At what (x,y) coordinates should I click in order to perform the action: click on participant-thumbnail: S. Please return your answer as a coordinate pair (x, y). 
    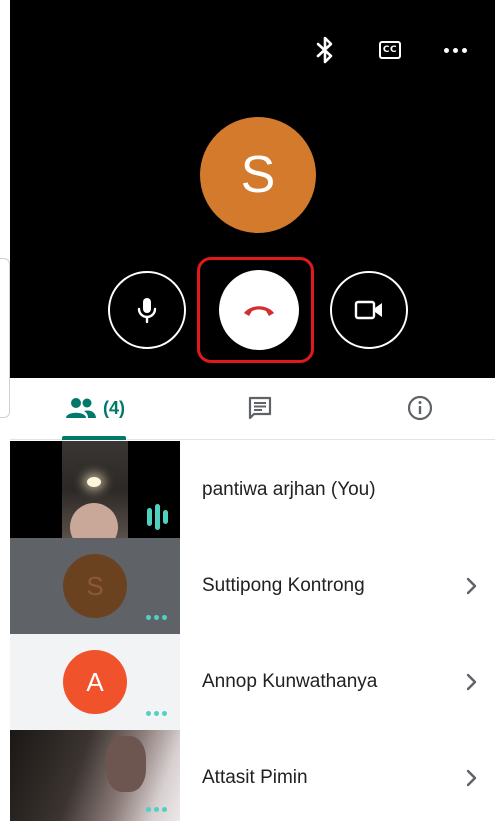
    Looking at the image, I should click on (95, 586).